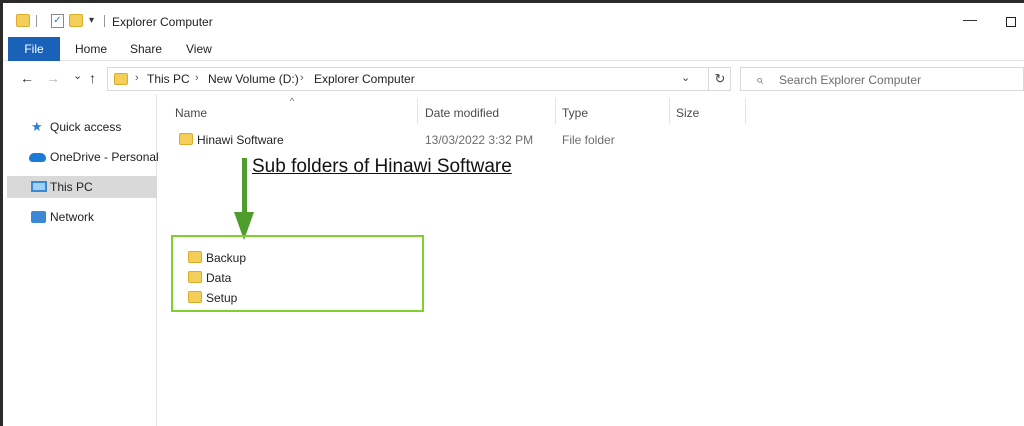 The height and width of the screenshot is (426, 1024). I want to click on up-arrow-icon: ↑, so click(92, 78).